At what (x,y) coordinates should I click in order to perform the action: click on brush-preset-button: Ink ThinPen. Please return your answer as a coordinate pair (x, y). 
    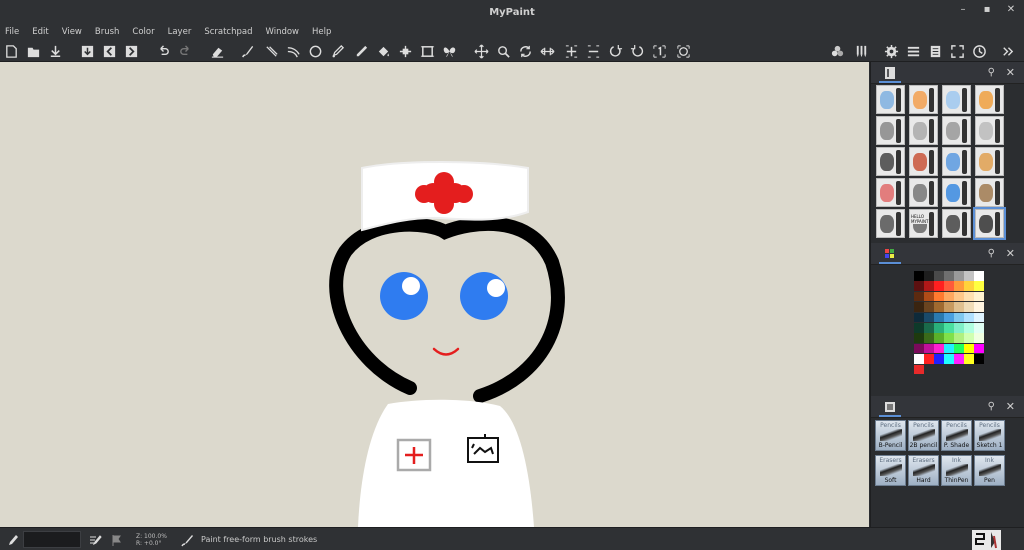
    Looking at the image, I should click on (956, 470).